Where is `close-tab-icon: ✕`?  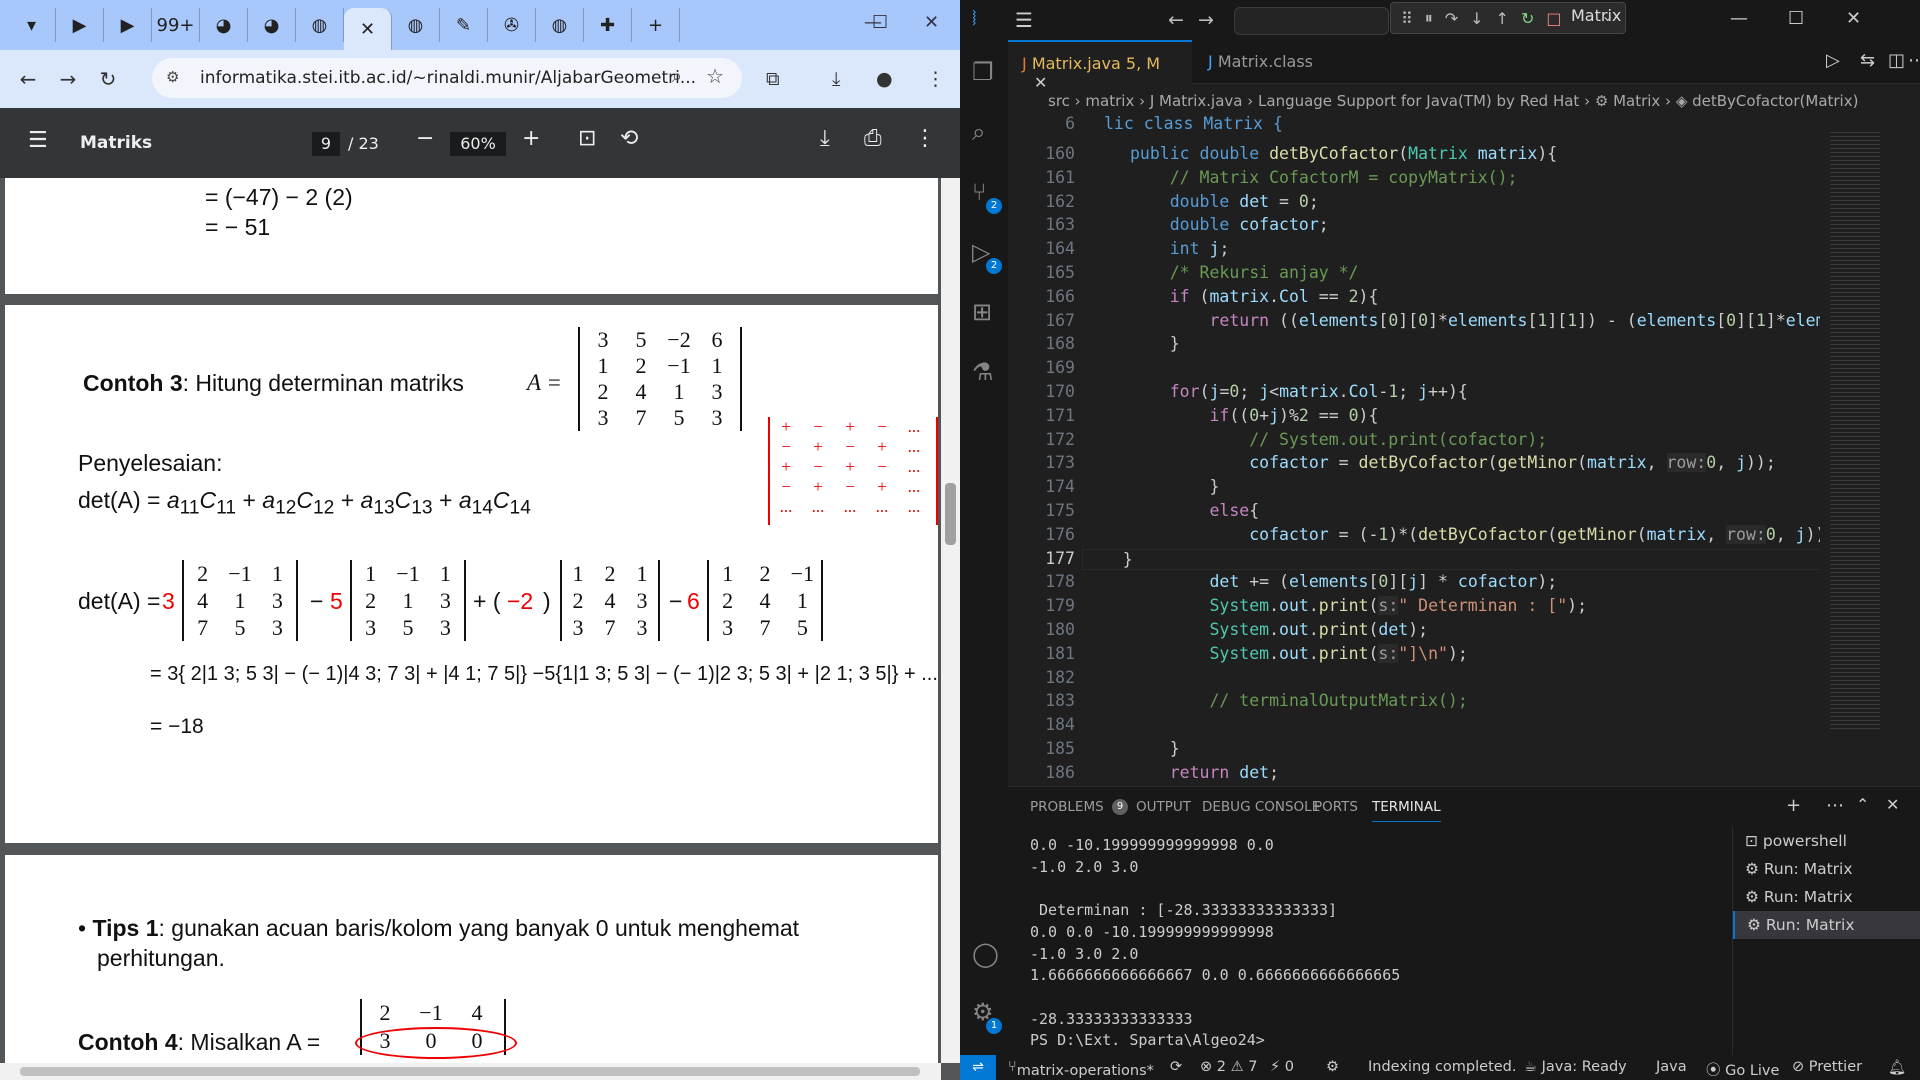 close-tab-icon: ✕ is located at coordinates (1040, 82).